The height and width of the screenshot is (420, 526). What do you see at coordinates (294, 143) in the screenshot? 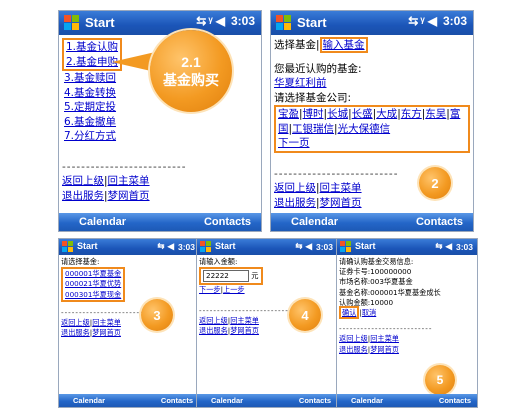
I see `next-page-link: 下一页` at bounding box center [294, 143].